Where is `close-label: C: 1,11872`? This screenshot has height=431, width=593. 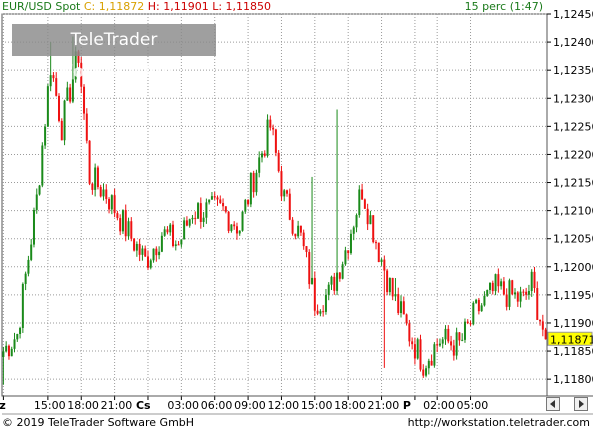 close-label: C: 1,11872 is located at coordinates (114, 6).